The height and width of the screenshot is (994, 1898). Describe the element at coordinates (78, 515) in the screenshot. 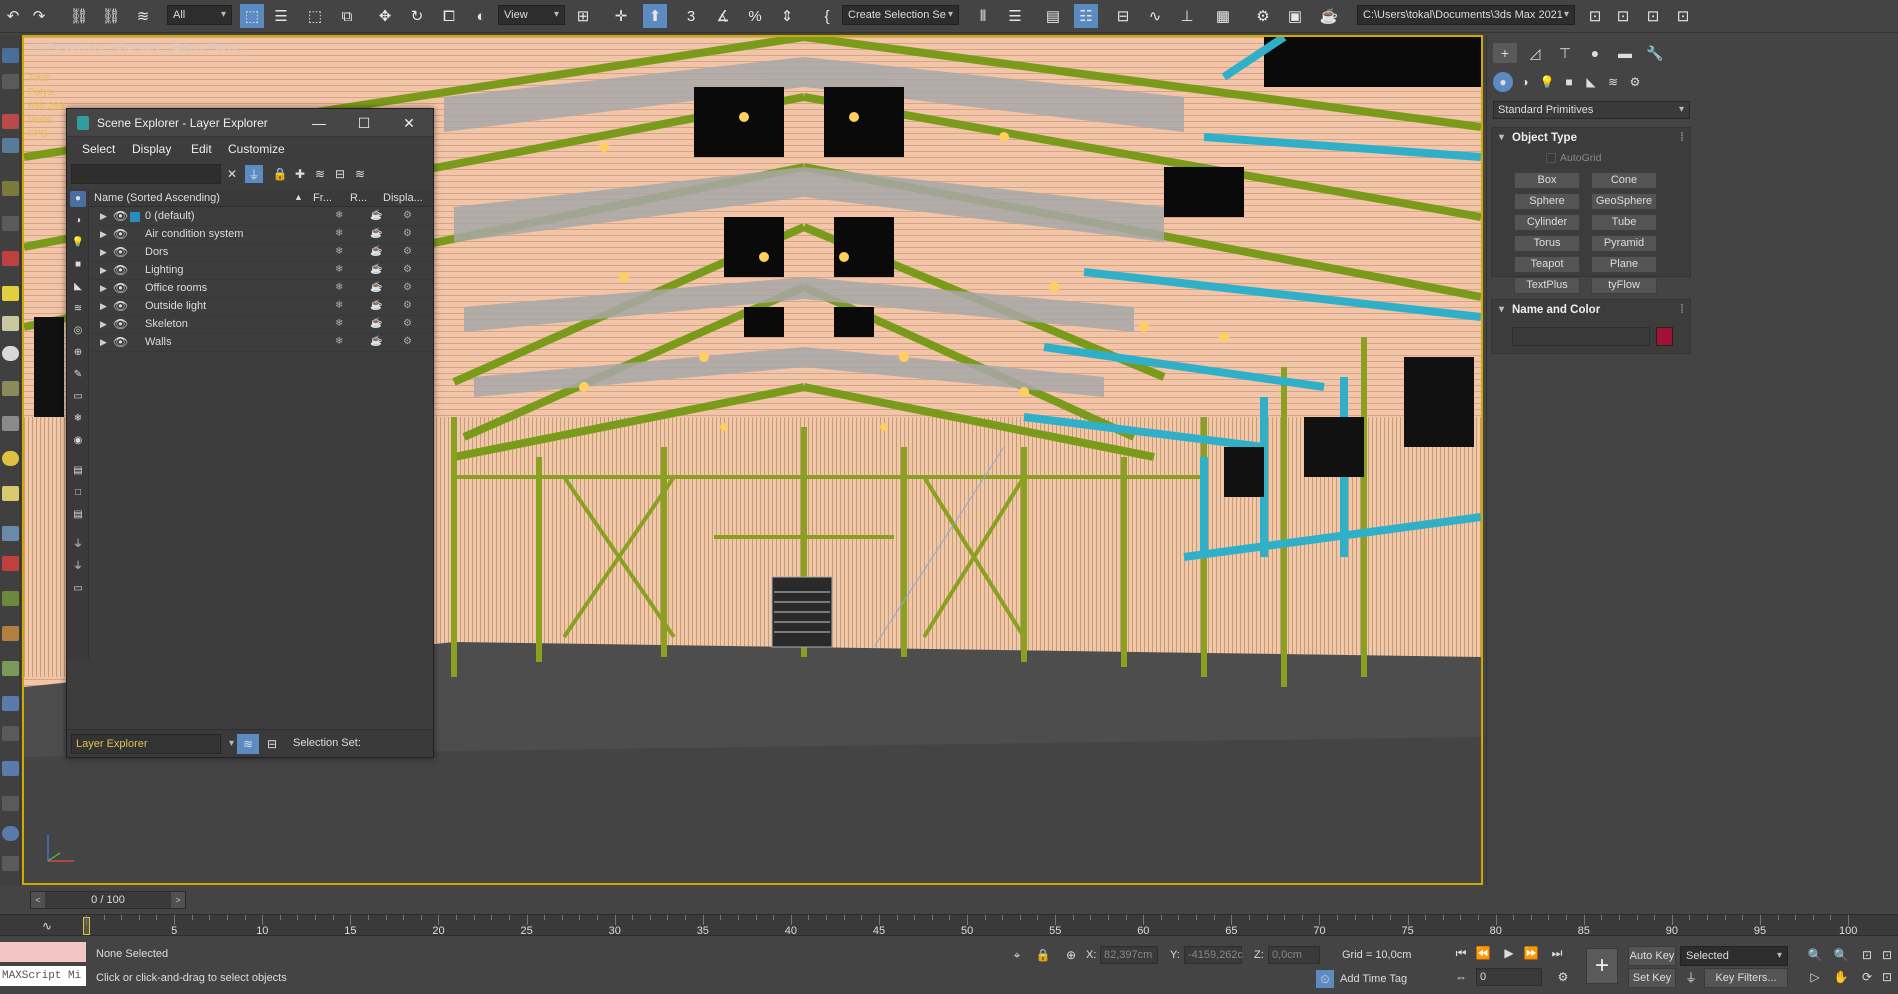

I see `display-invert-icon: ▤` at that location.